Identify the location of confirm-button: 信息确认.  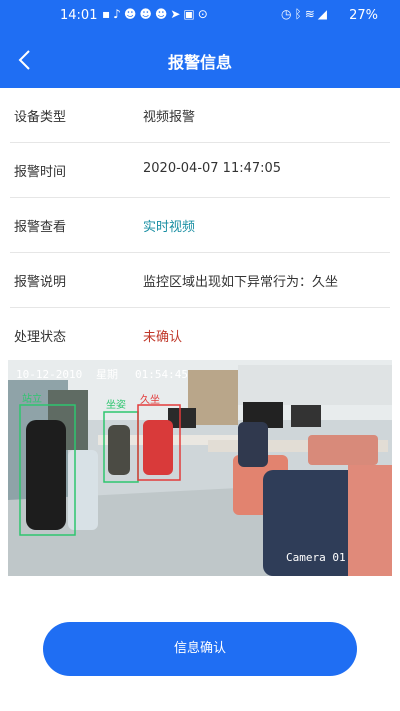
(200, 649).